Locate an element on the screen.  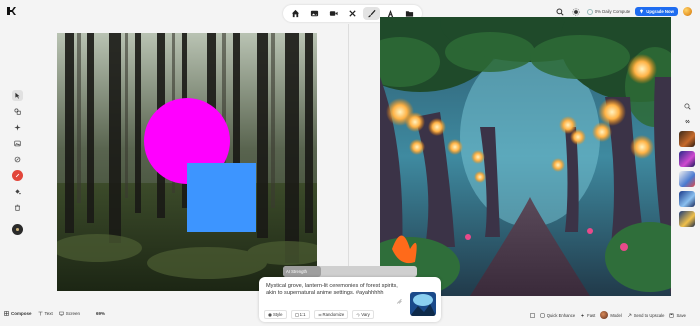
ai-strength-slider: AI Strength is located at coordinates (350, 271).